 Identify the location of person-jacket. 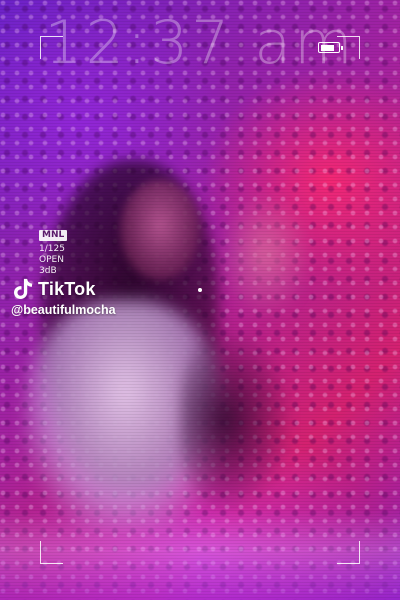
(235, 420).